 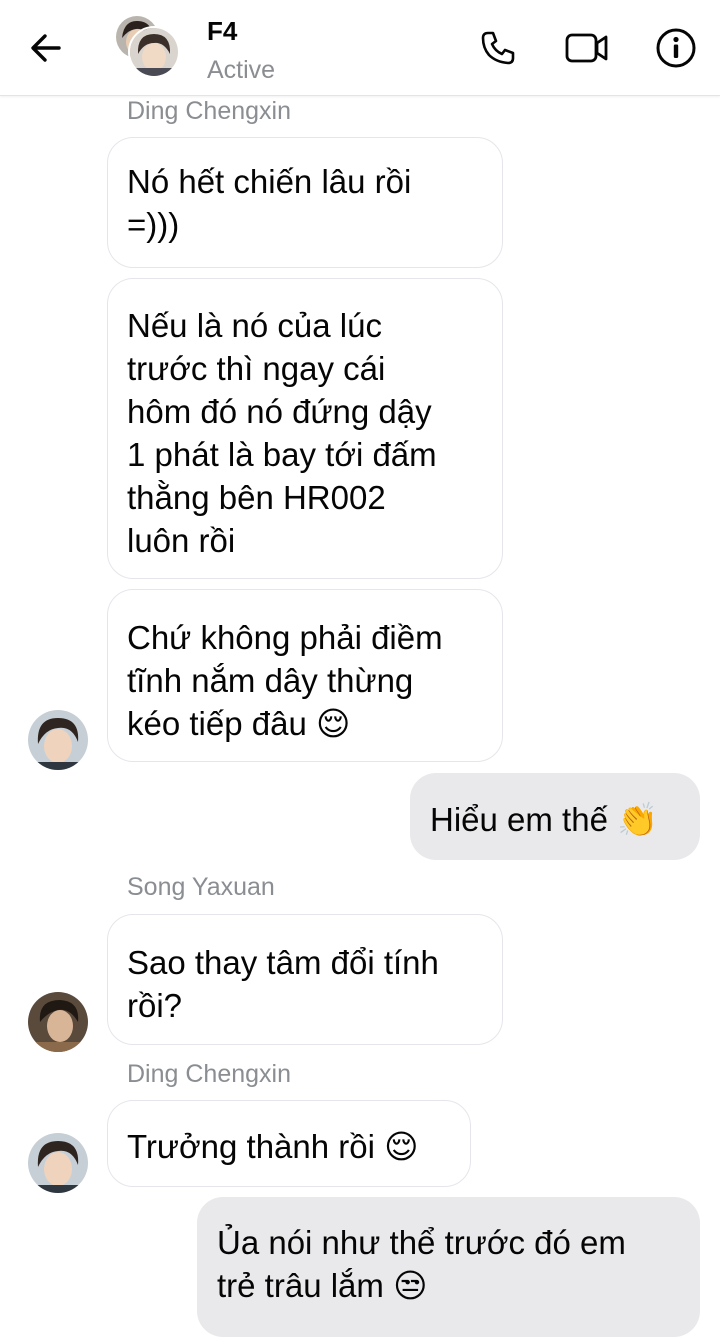 I want to click on message-bubble: Sao thay tâm đổi tính rồi?, so click(x=305, y=979).